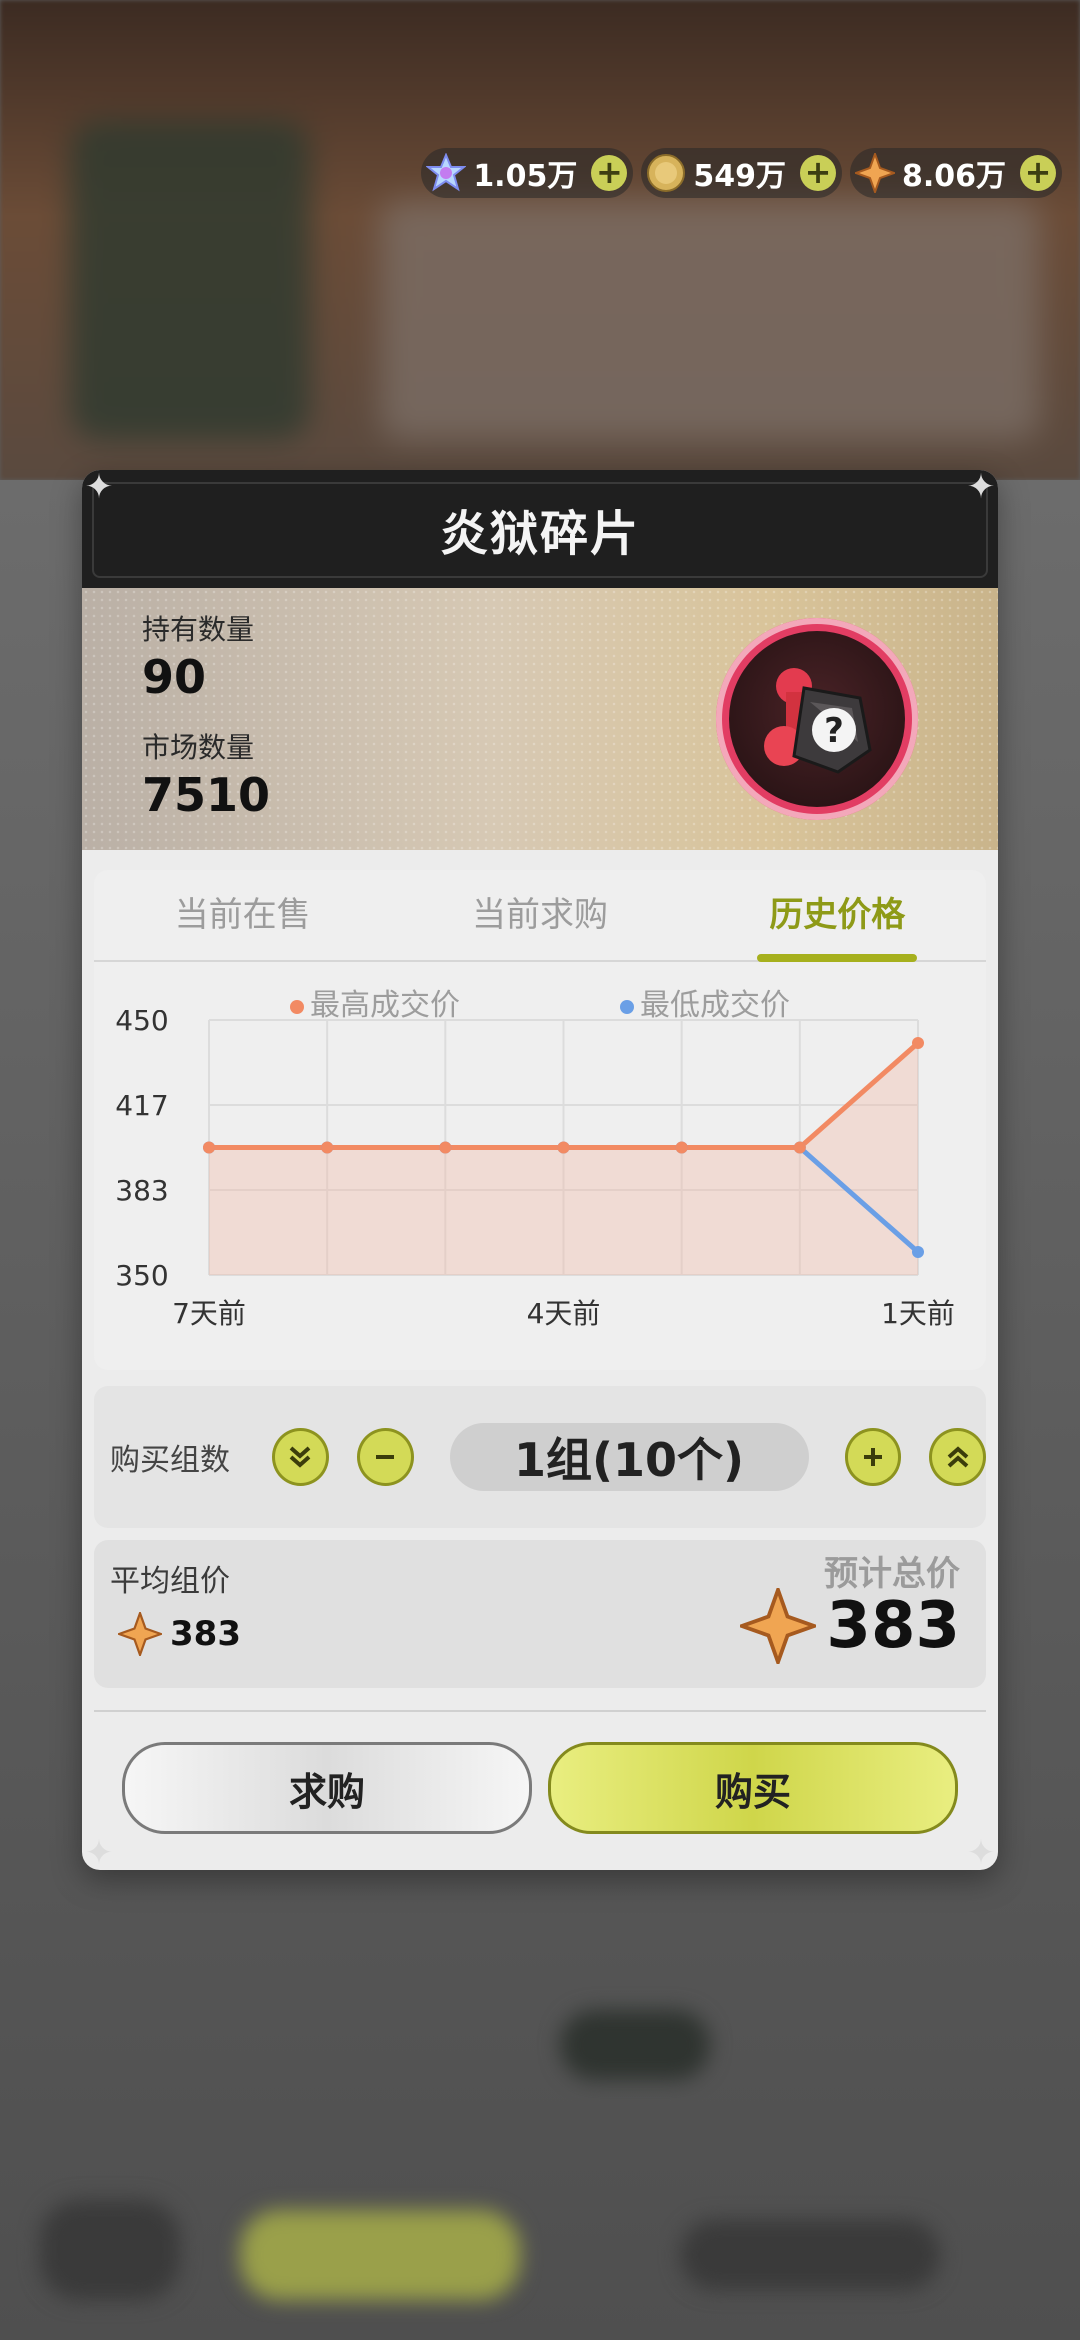 This screenshot has height=2340, width=1080. I want to click on market-tabs: 当前在售 当前求购 历史价格, so click(540, 916).